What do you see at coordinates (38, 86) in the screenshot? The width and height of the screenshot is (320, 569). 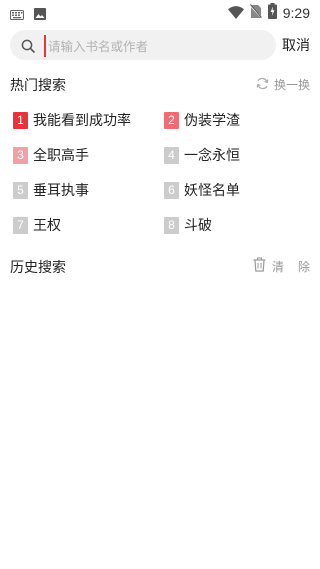 I see `hot-search-title: 热门搜索` at bounding box center [38, 86].